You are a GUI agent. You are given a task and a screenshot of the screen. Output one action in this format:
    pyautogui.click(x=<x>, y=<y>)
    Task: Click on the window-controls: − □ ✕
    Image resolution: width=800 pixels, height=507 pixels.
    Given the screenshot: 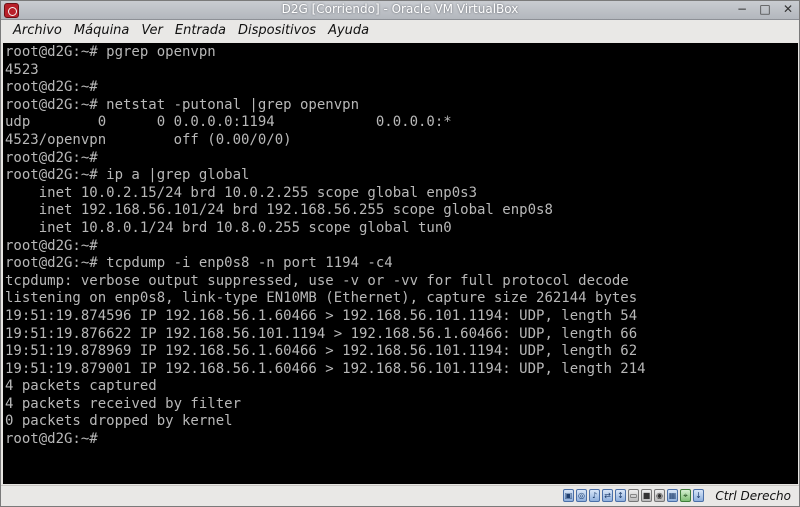 What is the action you would take?
    pyautogui.click(x=765, y=9)
    